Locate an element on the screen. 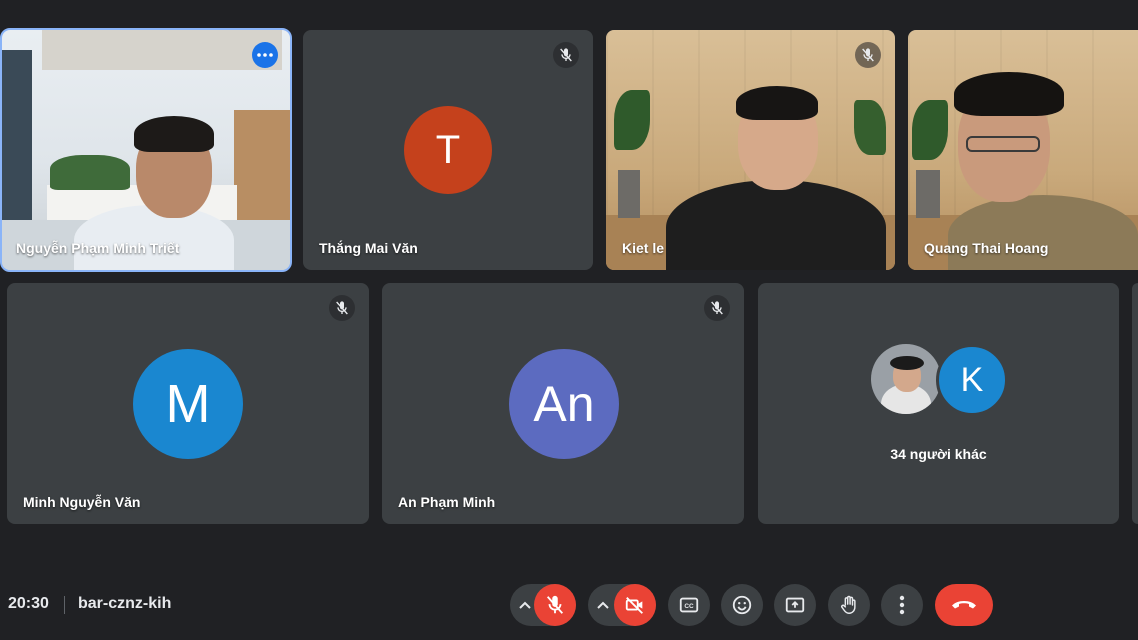  camera-toggle-button is located at coordinates (635, 605).